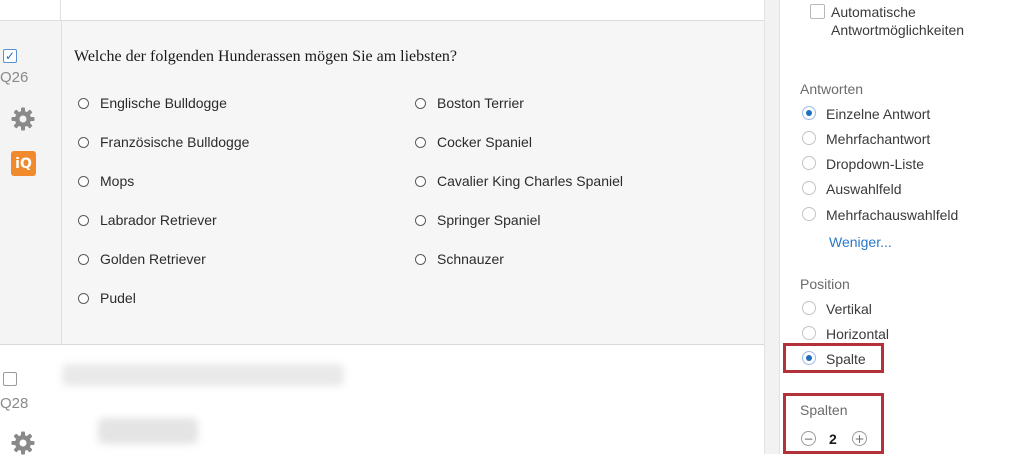 This screenshot has height=461, width=1024. I want to click on blurred-question-text, so click(203, 375).